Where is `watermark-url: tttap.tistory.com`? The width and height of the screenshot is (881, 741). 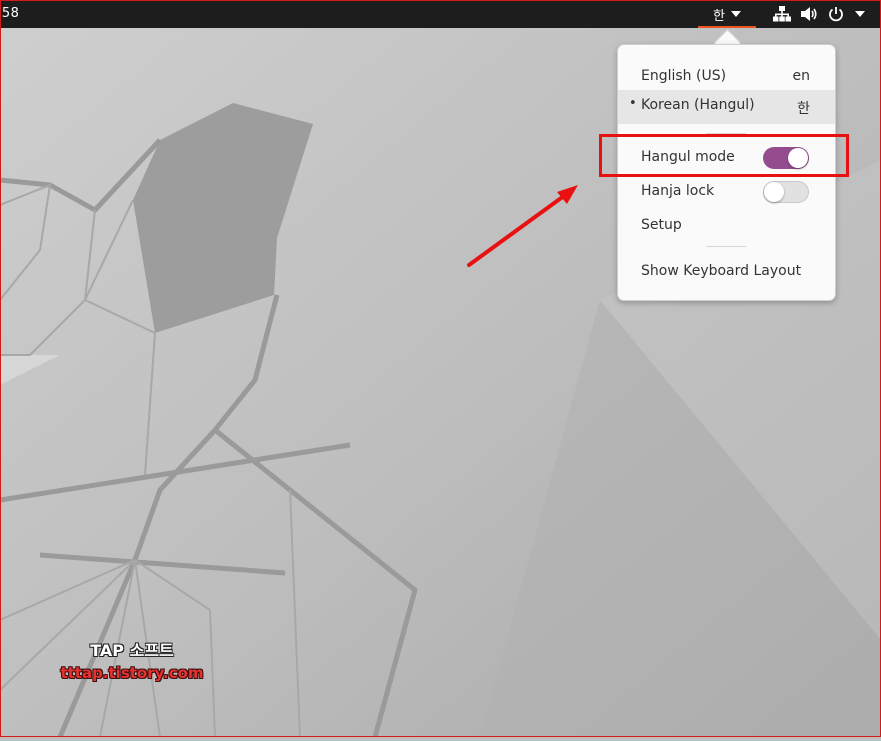 watermark-url: tttap.tistory.com is located at coordinates (132, 673).